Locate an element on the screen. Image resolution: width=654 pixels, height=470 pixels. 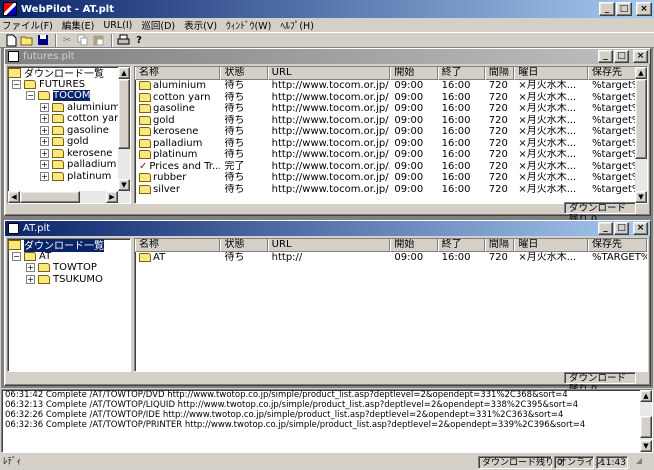
menu-window: ｳｨﾝﾄﾞｳ(W) is located at coordinates (248, 25).